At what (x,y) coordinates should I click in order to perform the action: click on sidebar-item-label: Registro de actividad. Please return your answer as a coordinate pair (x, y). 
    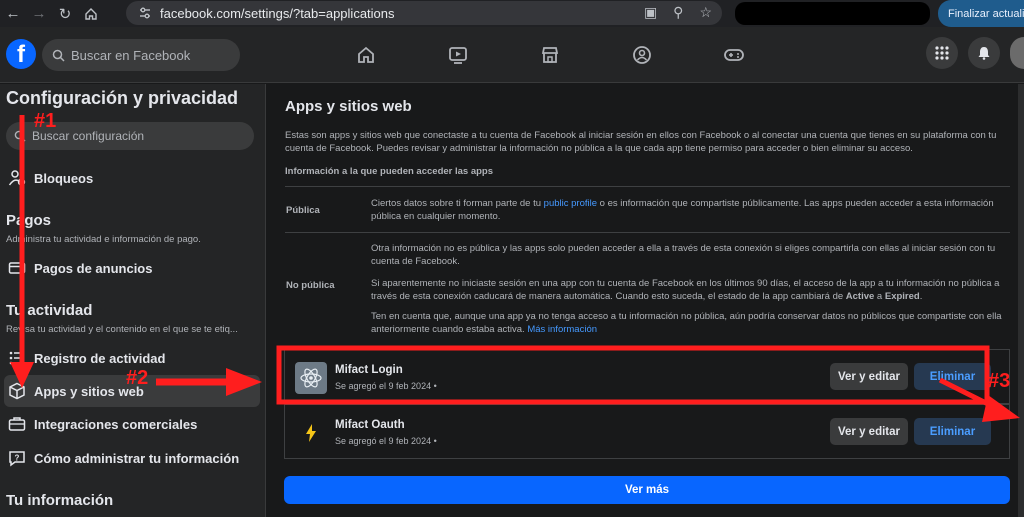
    Looking at the image, I should click on (100, 358).